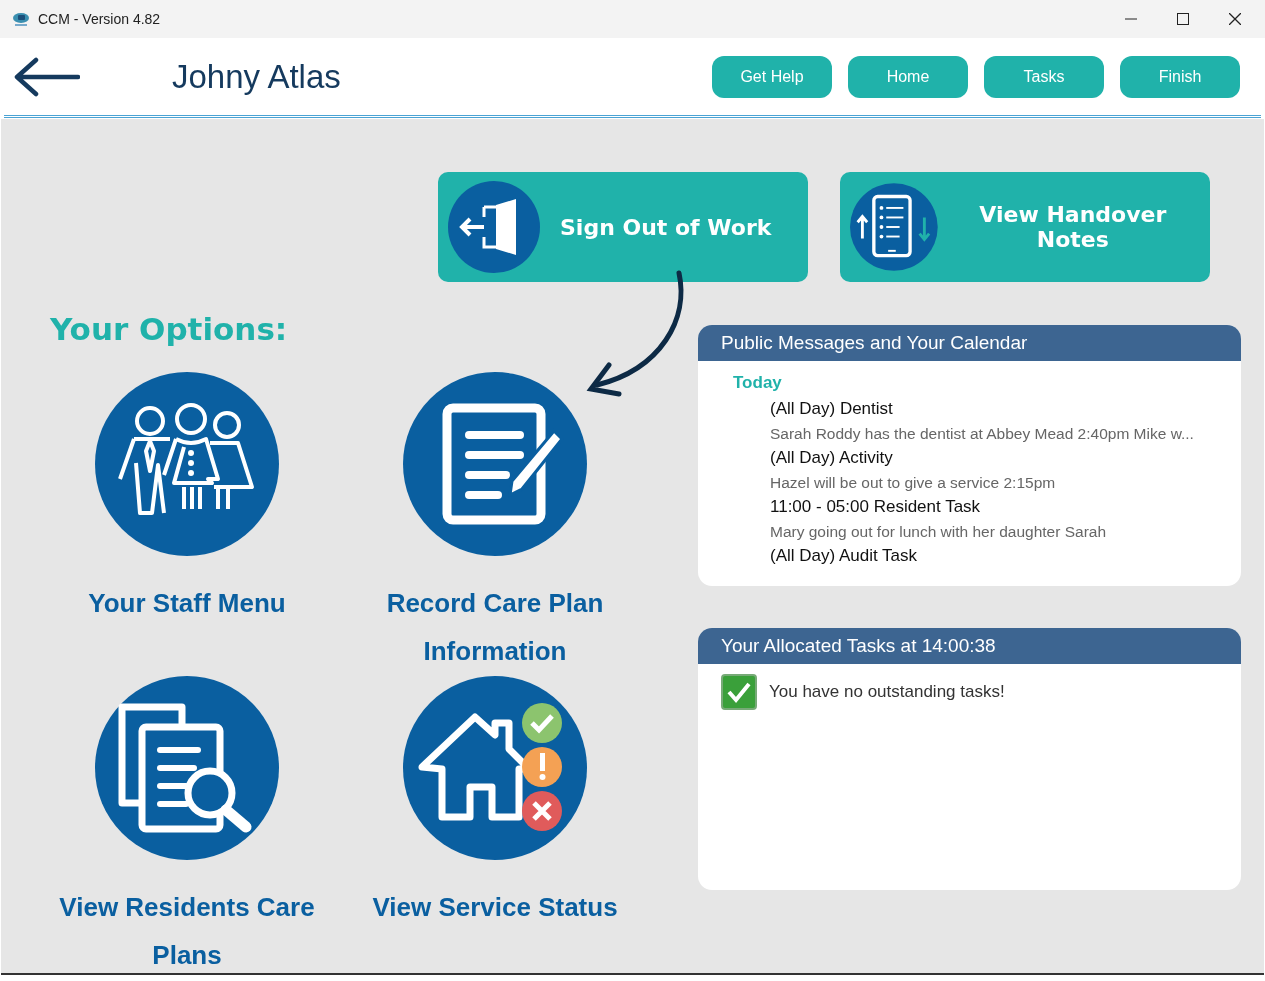 This screenshot has height=981, width=1265. I want to click on check-icon, so click(739, 692).